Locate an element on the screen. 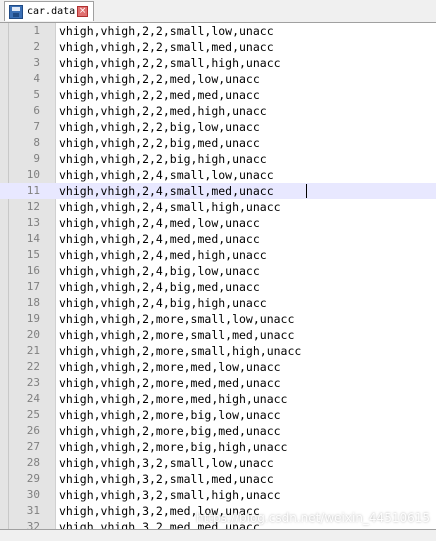  line-text: vhigh,vhigh,3,2,small,med,unacc is located at coordinates (166, 479).